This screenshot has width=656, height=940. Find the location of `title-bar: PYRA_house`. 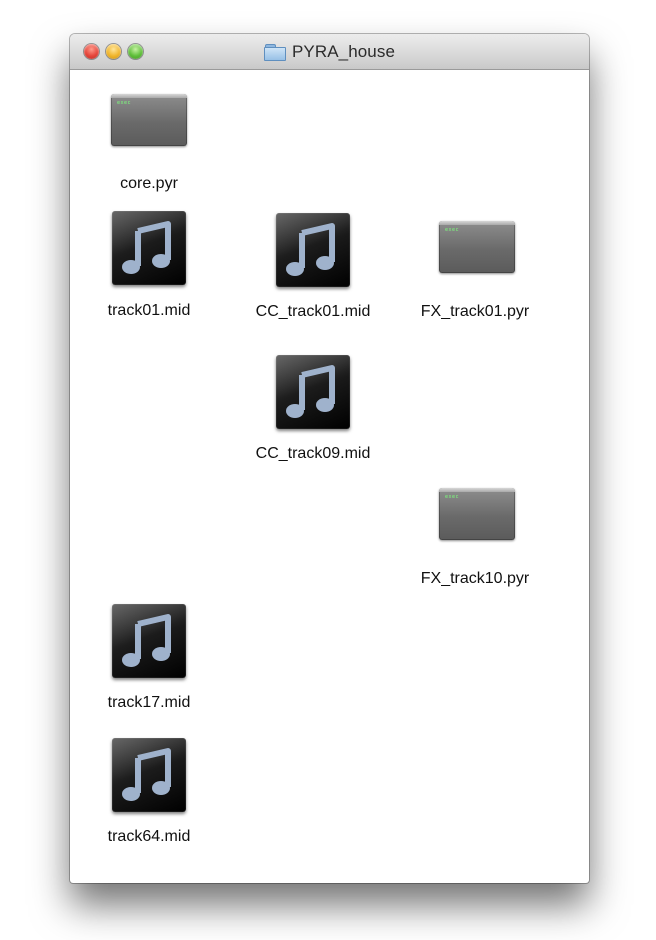

title-bar: PYRA_house is located at coordinates (329, 52).